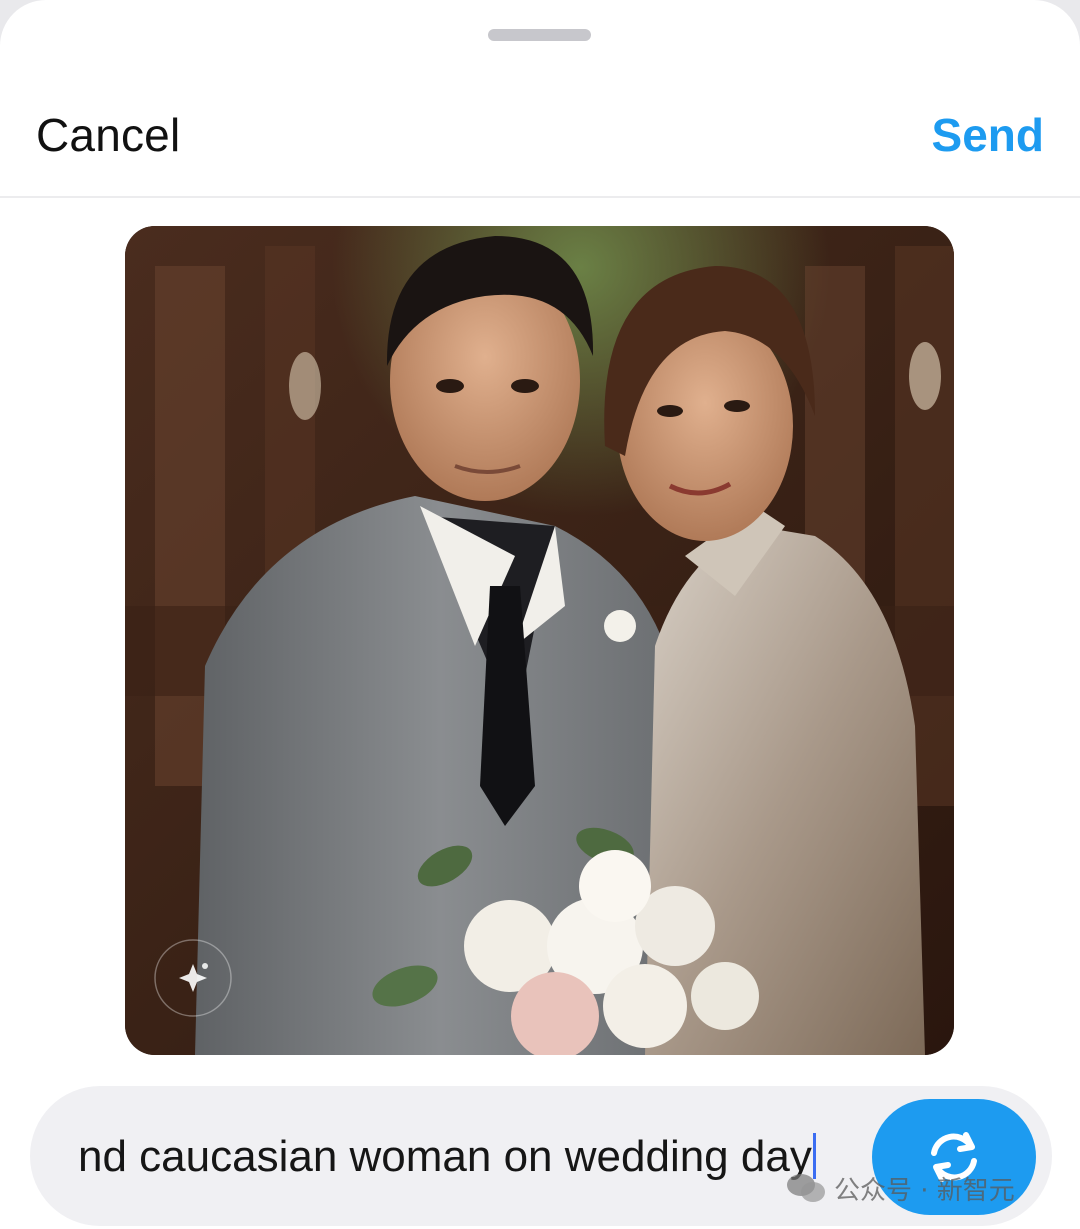 The height and width of the screenshot is (1229, 1080). I want to click on prompt-field: nd caucasian woman on wedding day, so click(447, 1157).